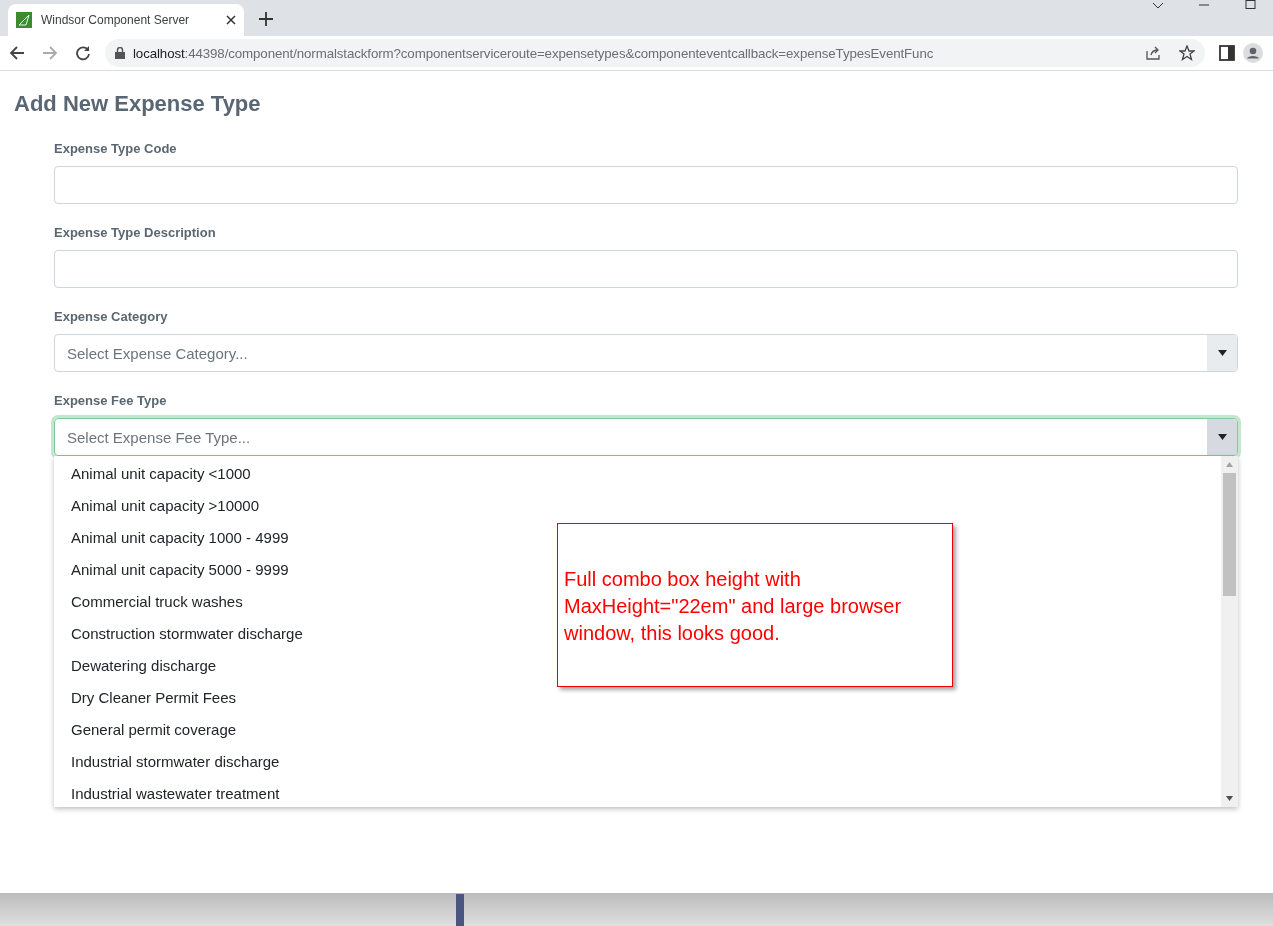 The width and height of the screenshot is (1273, 926). Describe the element at coordinates (169, 762) in the screenshot. I see `dropdown-option: Industrial stormwater discharge` at that location.